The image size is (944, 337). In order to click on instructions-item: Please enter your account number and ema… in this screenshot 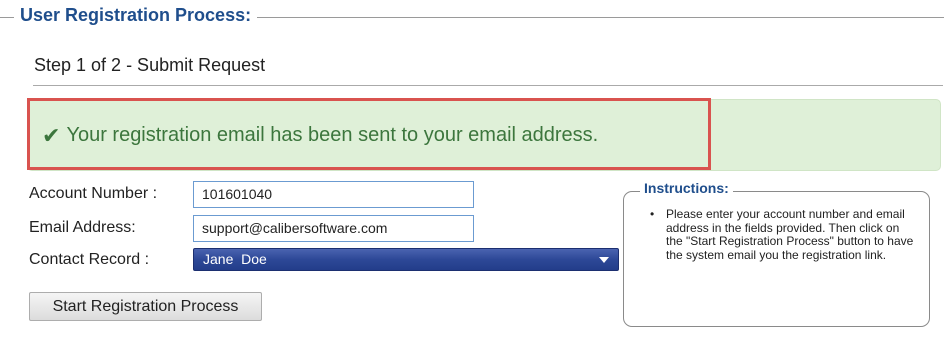, I will do `click(783, 234)`.